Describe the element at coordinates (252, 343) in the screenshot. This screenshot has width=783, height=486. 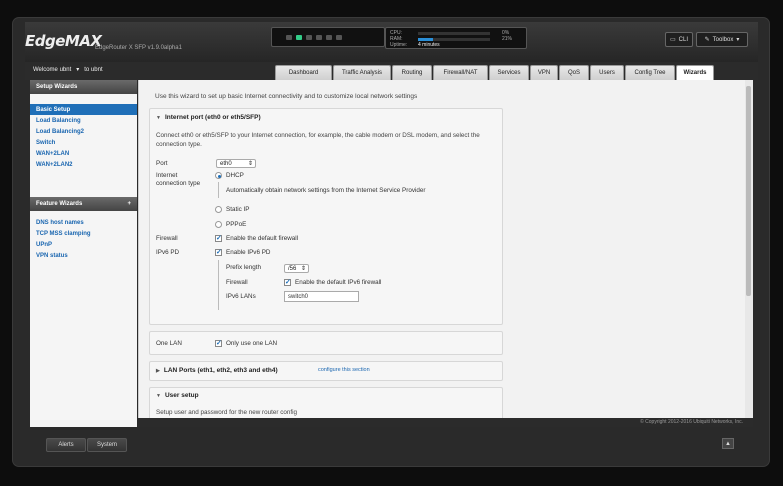
I see `one-lan-check-label: Only use one LAN` at that location.